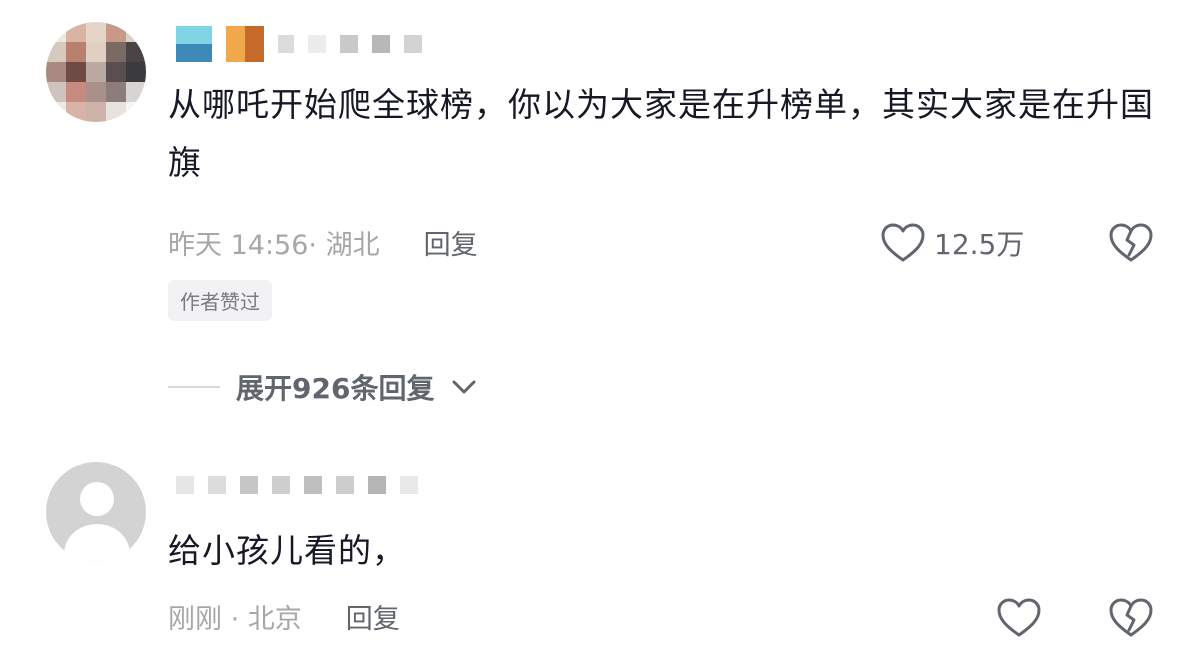  I want to click on comment-time: 昨天 14:56, so click(238, 245).